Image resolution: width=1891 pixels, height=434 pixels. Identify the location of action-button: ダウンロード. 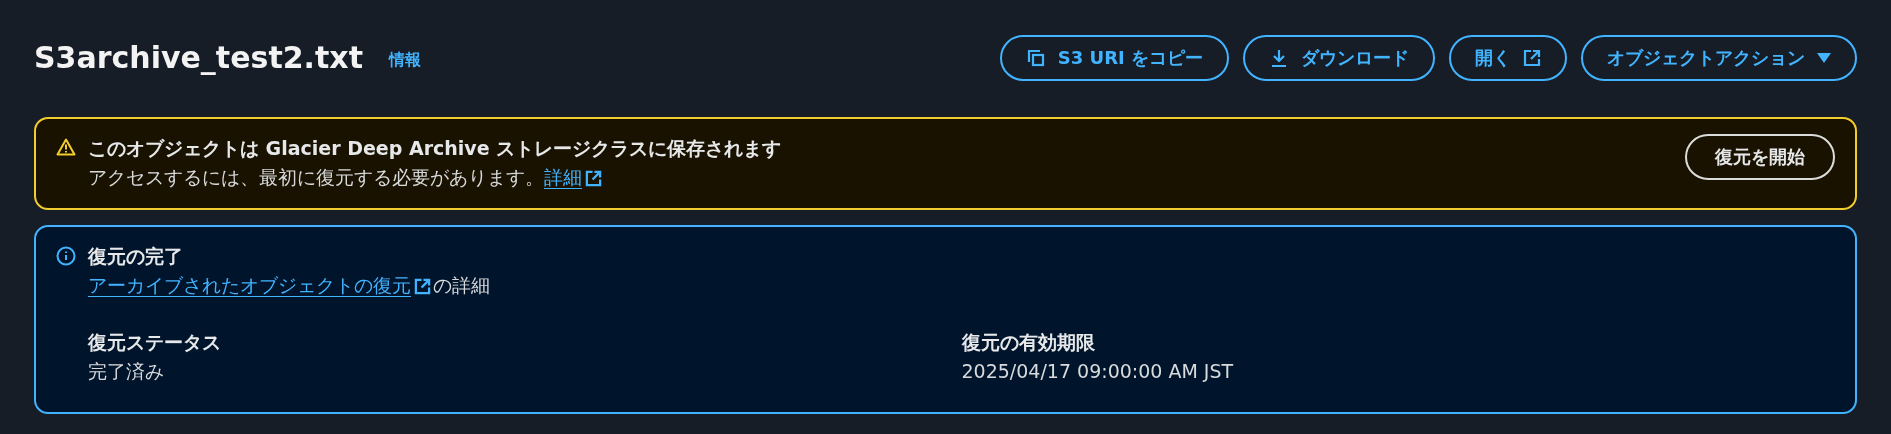
(1339, 57).